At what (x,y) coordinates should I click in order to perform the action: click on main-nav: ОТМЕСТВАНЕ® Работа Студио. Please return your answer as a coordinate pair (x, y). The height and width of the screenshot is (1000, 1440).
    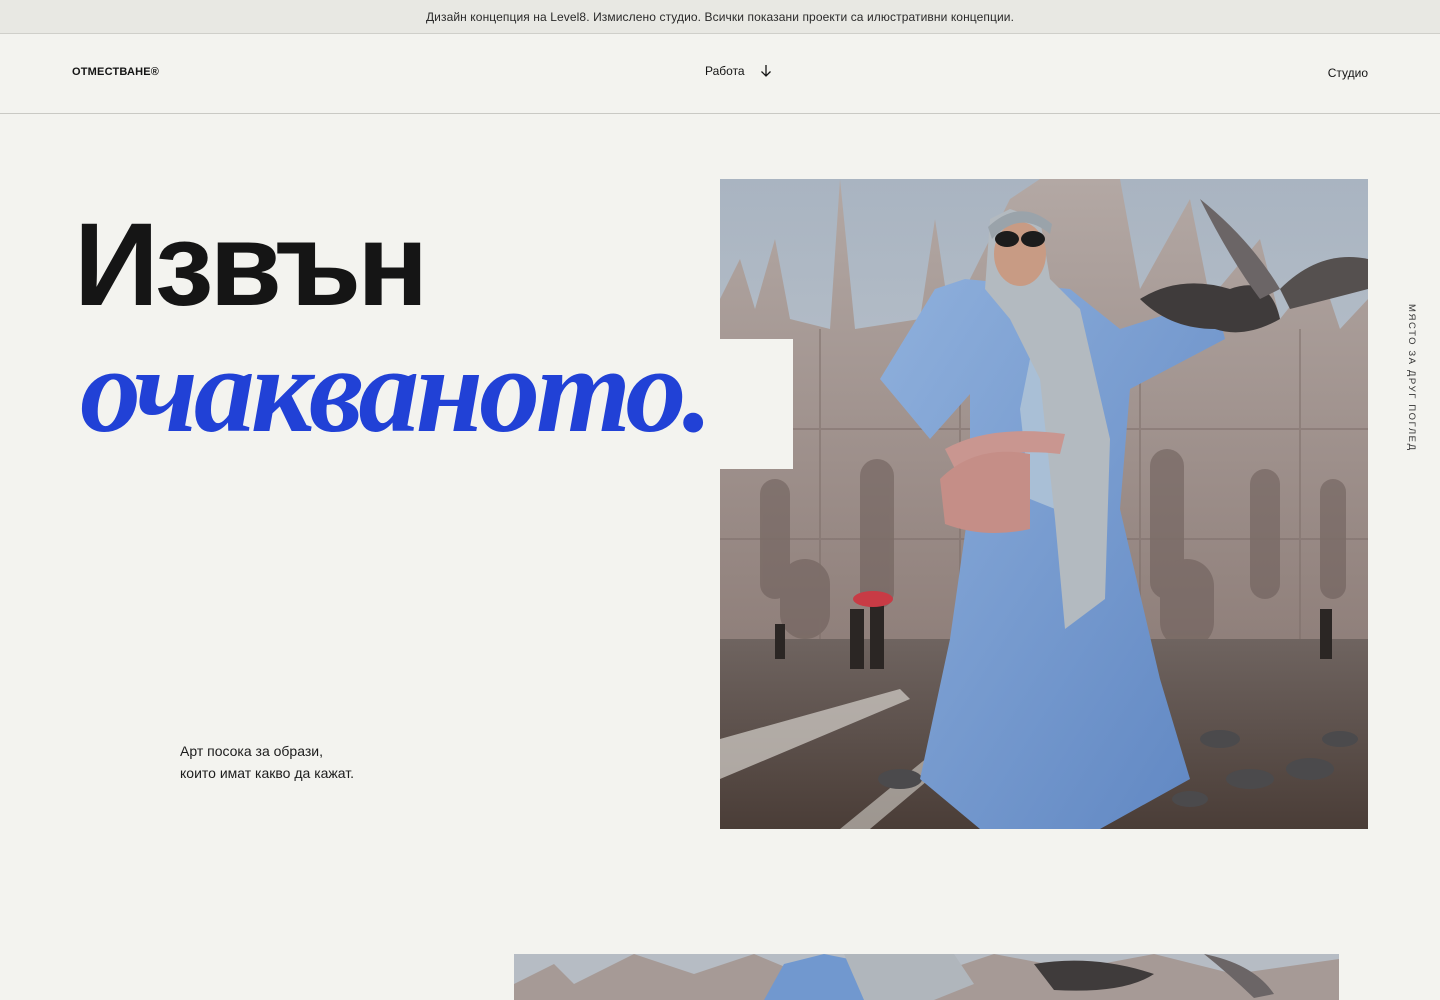
    Looking at the image, I should click on (720, 74).